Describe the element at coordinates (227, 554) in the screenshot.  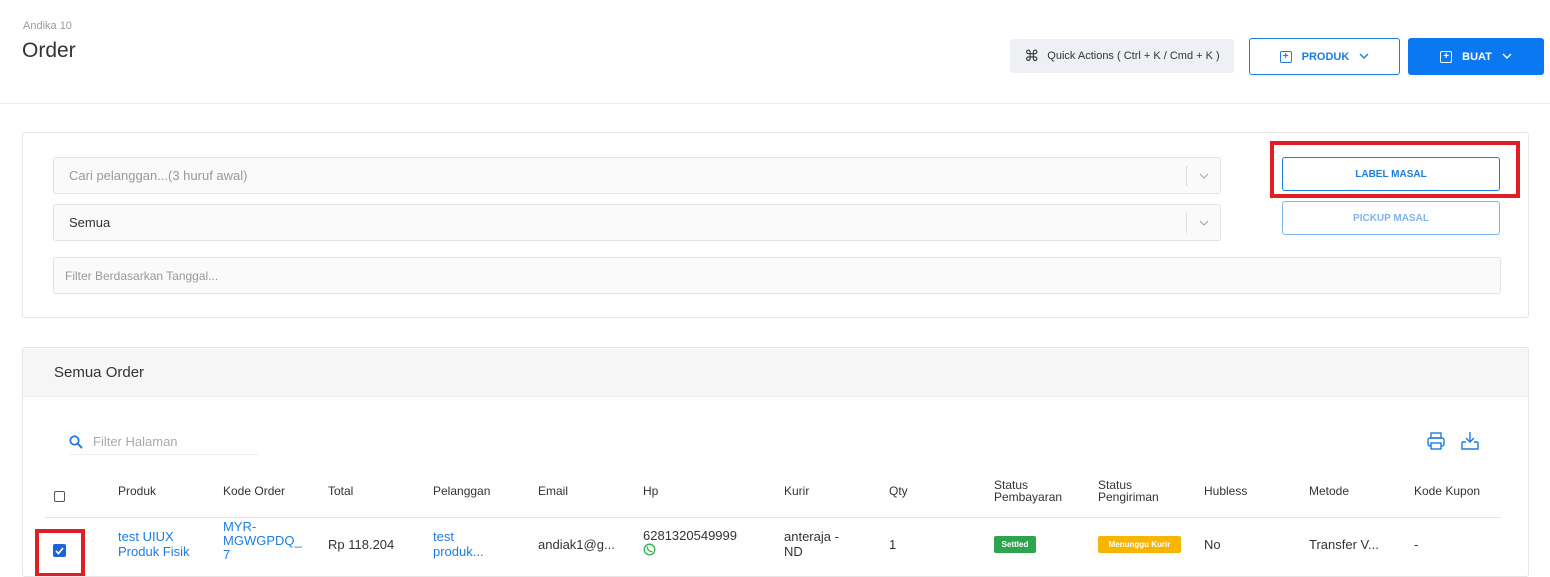
I see `order-code-line: 7` at that location.